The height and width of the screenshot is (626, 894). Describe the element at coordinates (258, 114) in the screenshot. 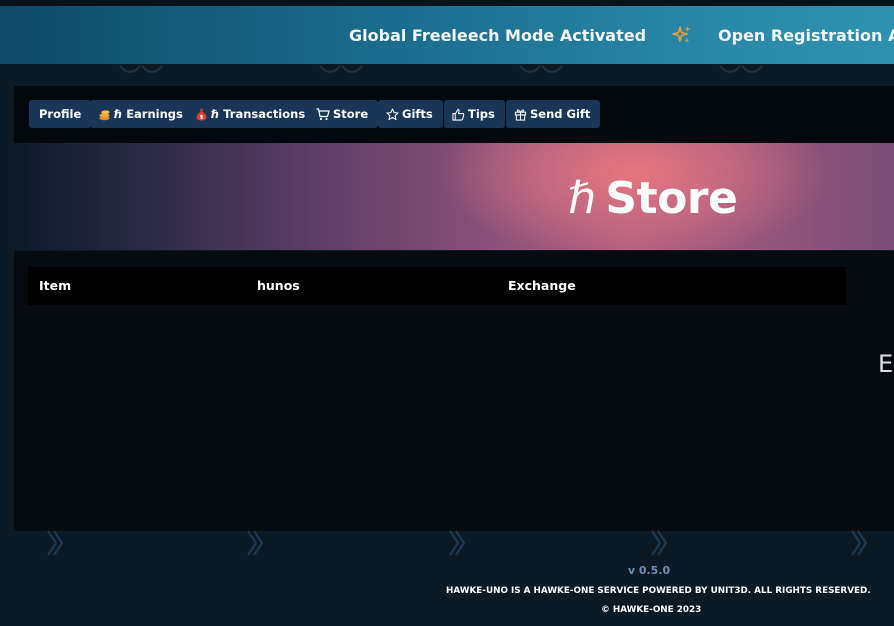

I see `nav-button-label: ℏ Transactions` at that location.